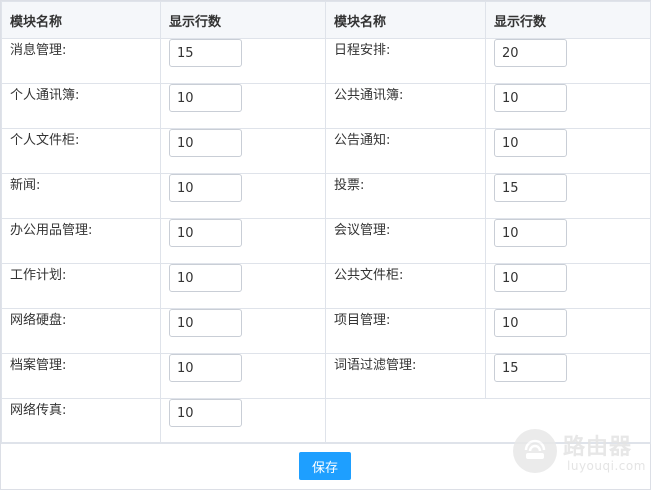  Describe the element at coordinates (405, 151) in the screenshot. I see `module-label: 公告通知:` at that location.